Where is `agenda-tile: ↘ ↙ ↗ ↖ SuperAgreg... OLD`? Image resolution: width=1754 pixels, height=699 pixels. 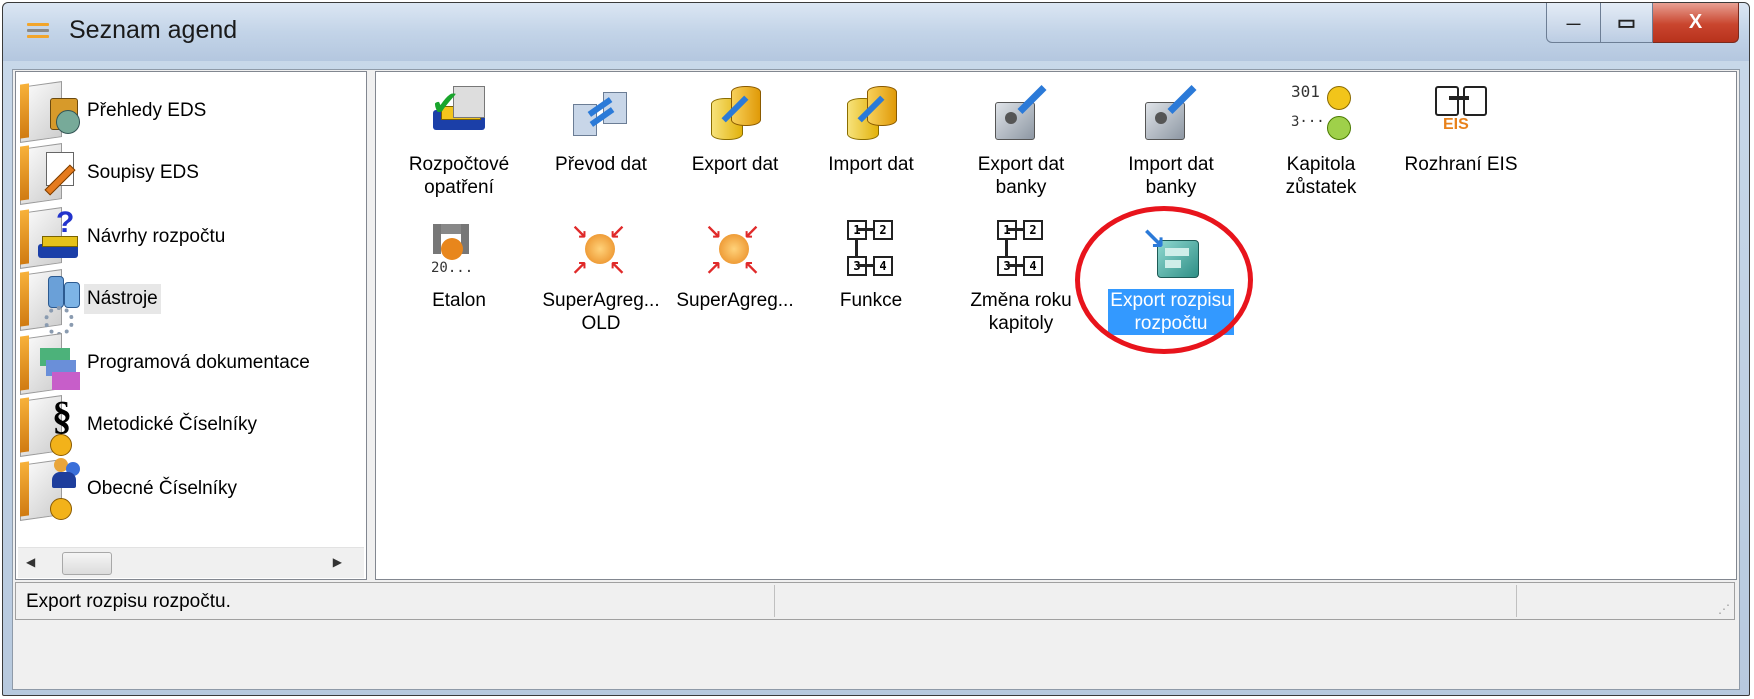 agenda-tile: ↘ ↙ ↗ ↖ SuperAgreg... OLD is located at coordinates (601, 276).